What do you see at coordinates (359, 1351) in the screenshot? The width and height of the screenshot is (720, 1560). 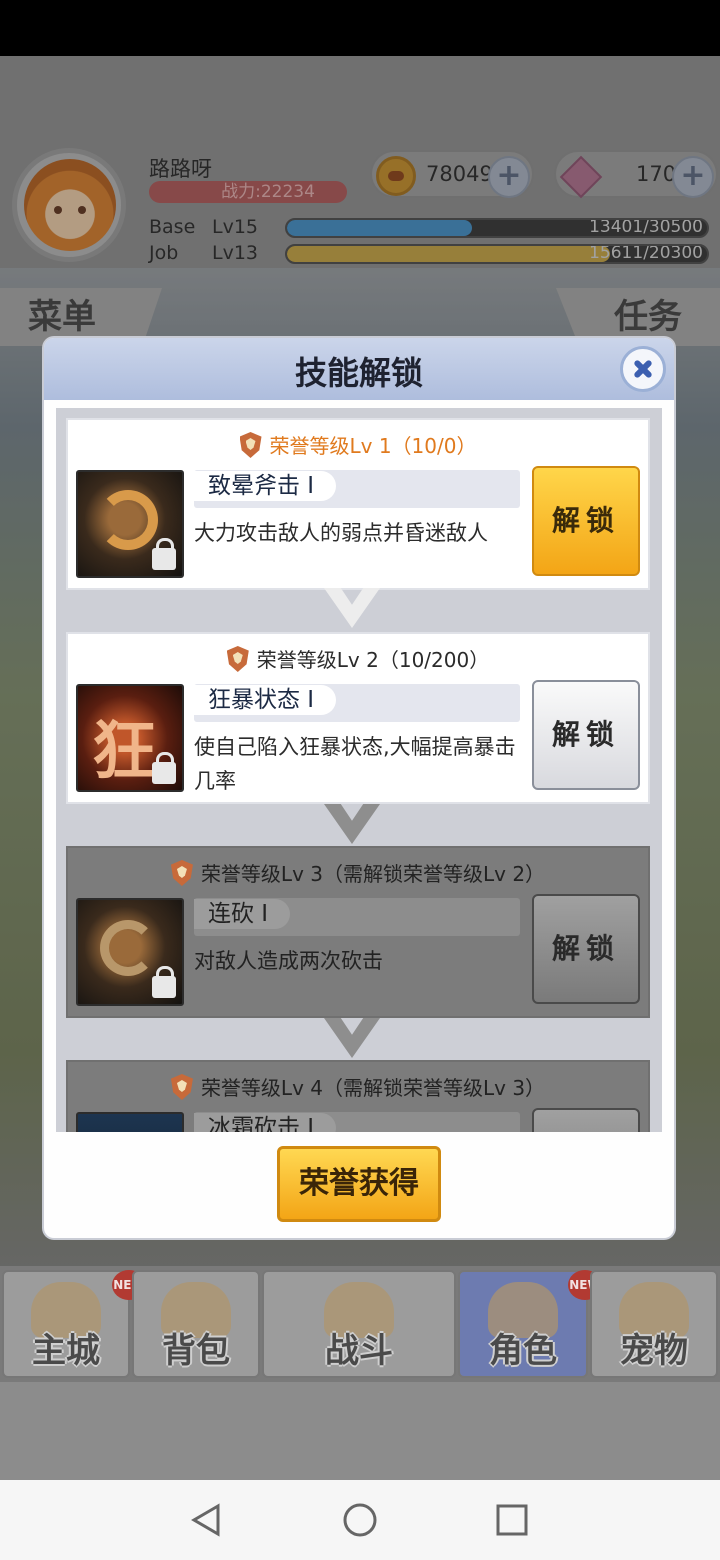 I see `nav-label: 战斗` at bounding box center [359, 1351].